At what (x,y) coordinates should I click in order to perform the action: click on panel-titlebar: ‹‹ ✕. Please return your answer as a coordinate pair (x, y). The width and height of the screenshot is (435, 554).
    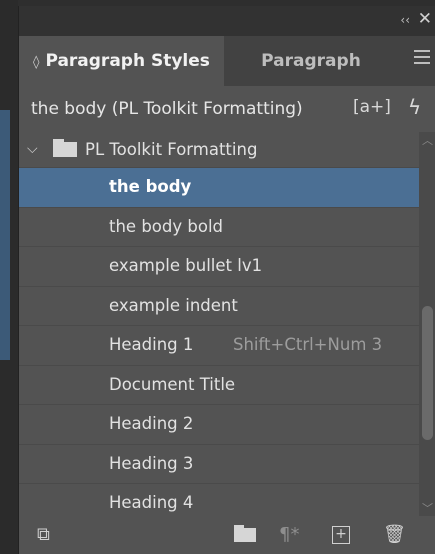
    Looking at the image, I should click on (227, 21).